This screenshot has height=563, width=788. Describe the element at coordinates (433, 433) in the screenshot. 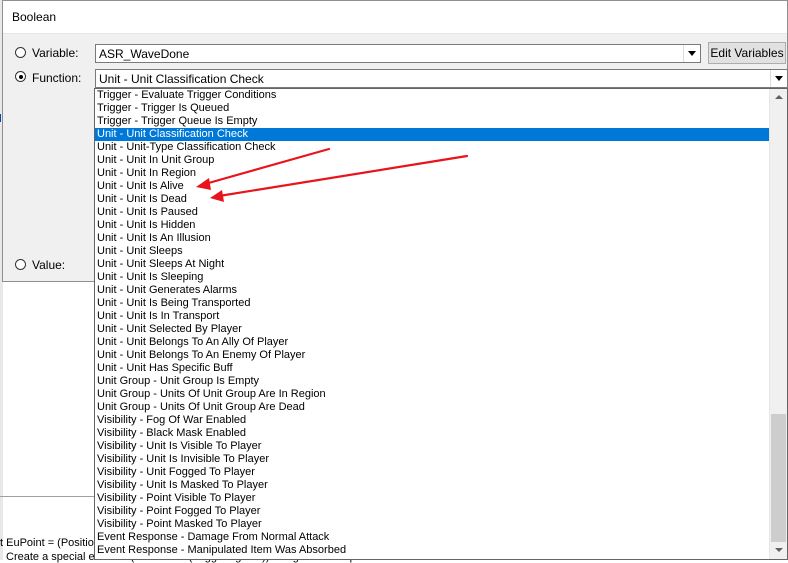

I see `dropdown-option: Visibility - Black Mask Enabled` at that location.